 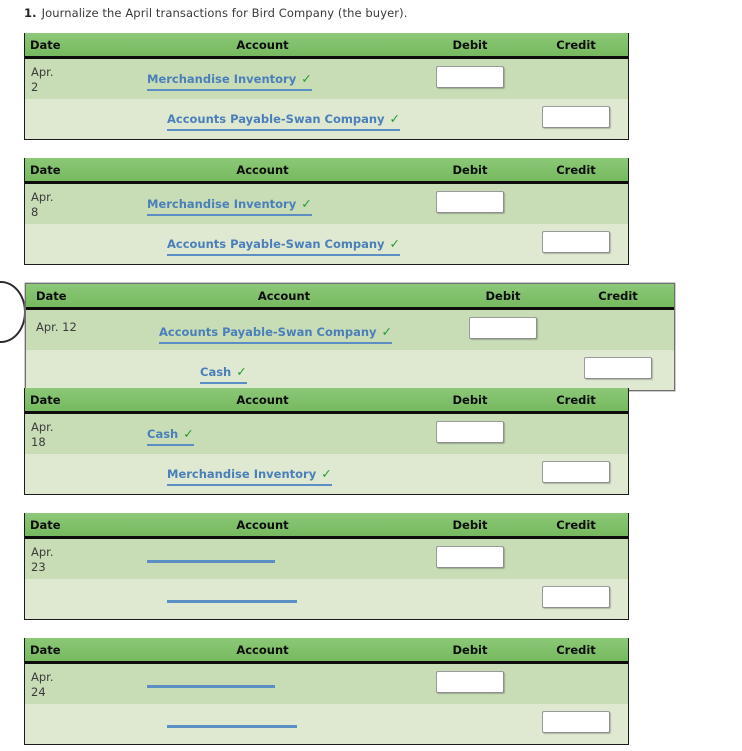 I want to click on journal-debit-row: Apr. 12 Accounts Payable-Swan Company ✓, so click(x=350, y=330).